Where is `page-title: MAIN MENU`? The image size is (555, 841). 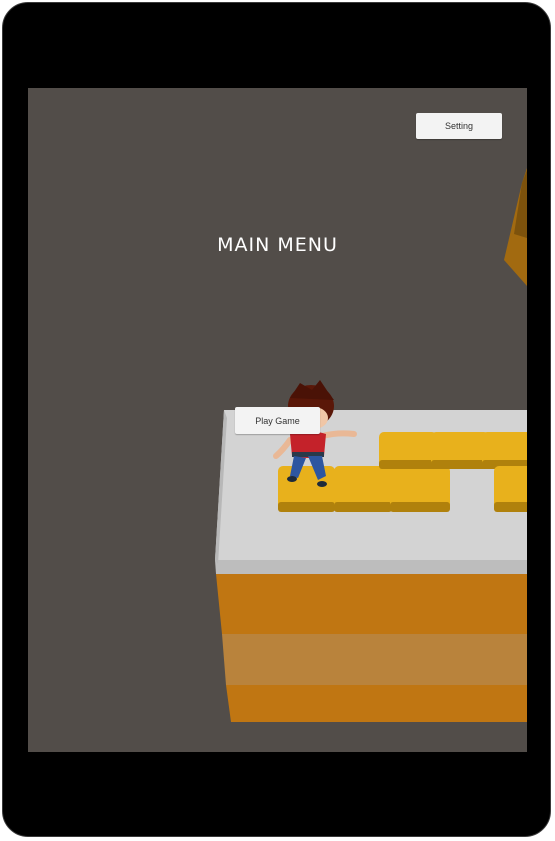 page-title: MAIN MENU is located at coordinates (277, 245).